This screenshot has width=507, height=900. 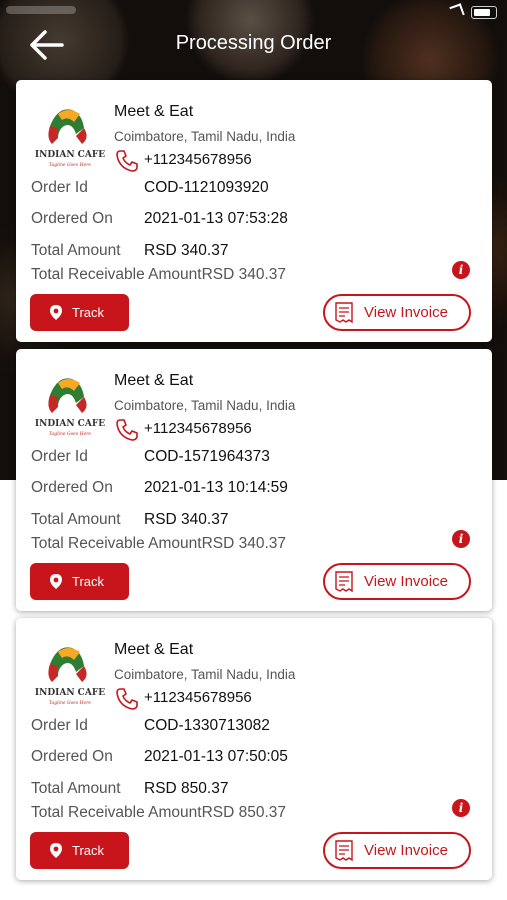 I want to click on page-title: Processing Order, so click(x=253, y=43).